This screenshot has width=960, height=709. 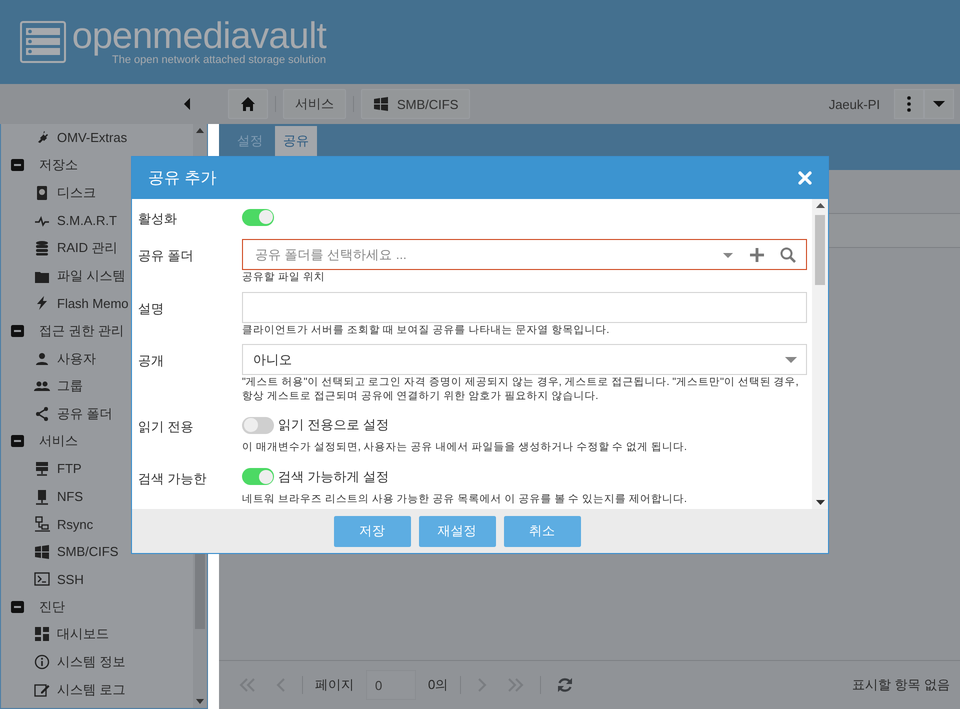 I want to click on network-icon, so click(x=42, y=524).